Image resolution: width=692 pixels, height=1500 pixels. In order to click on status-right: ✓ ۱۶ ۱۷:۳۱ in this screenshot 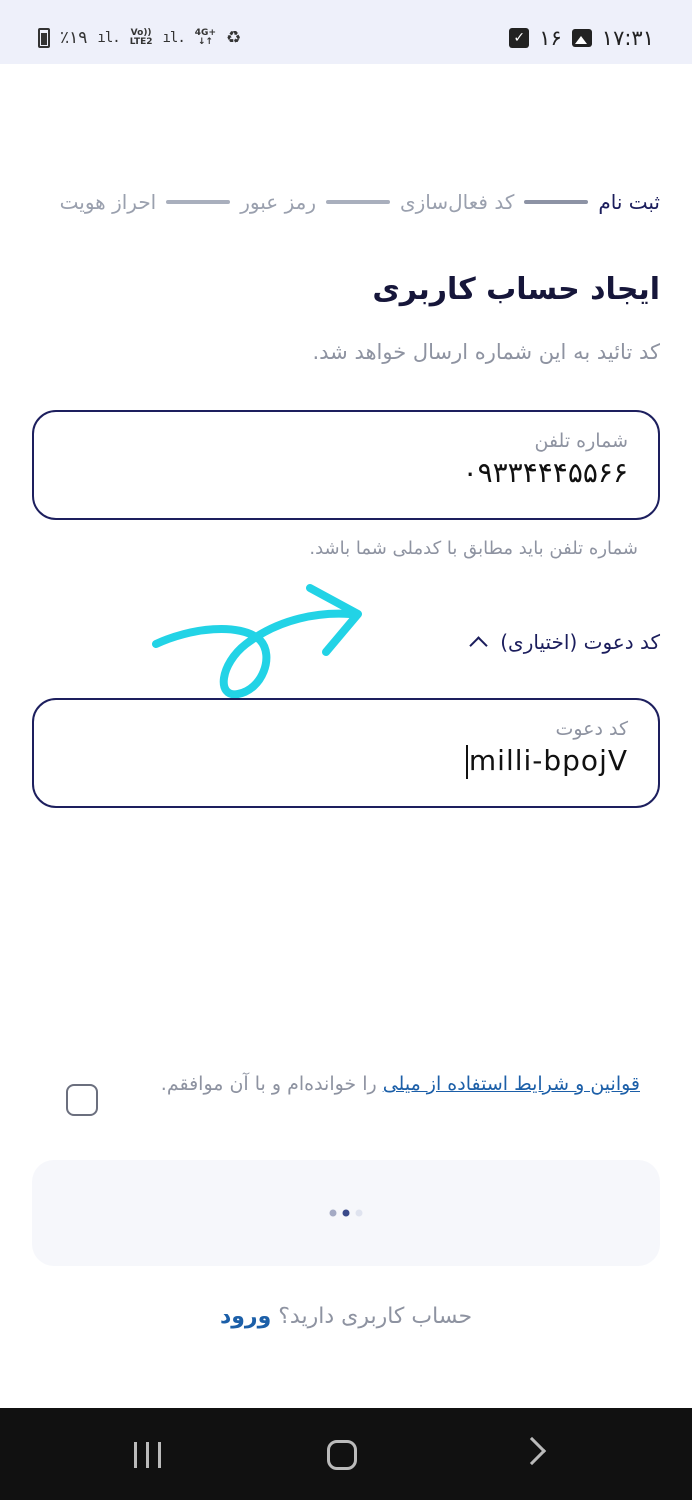, I will do `click(581, 38)`.